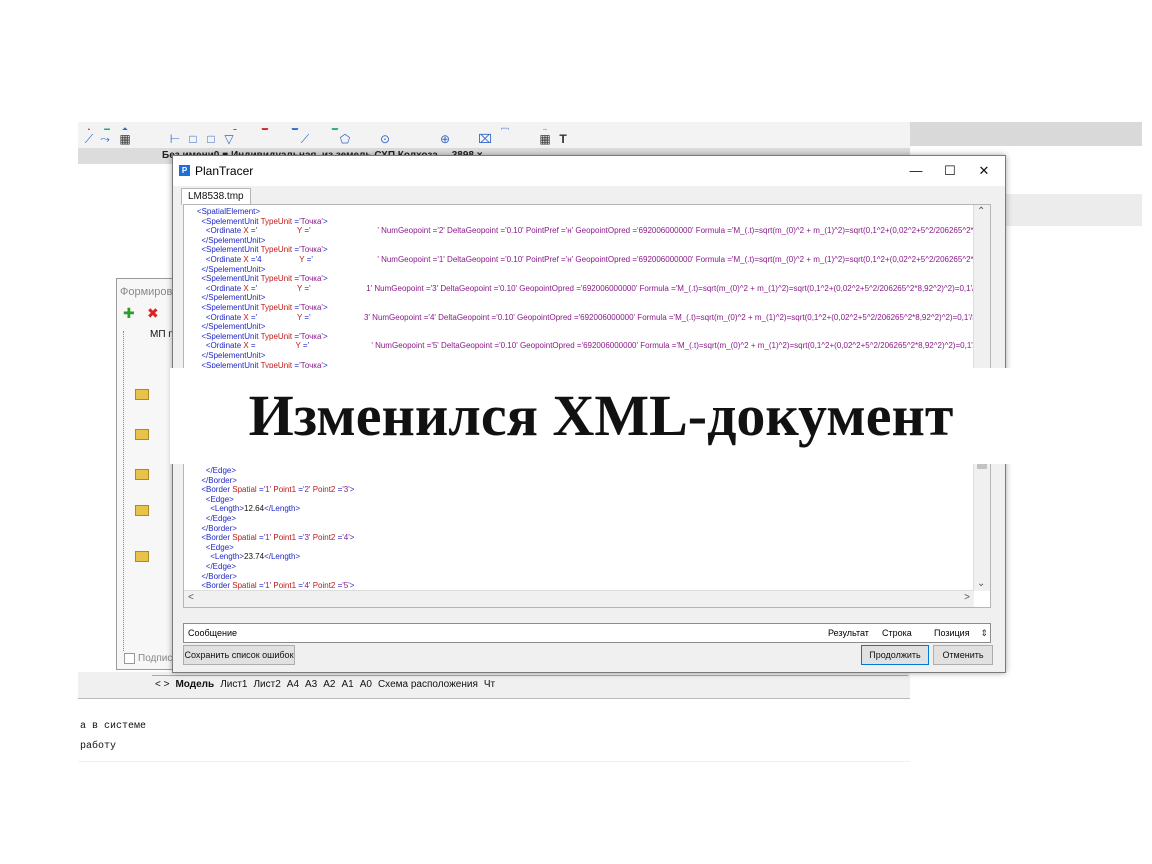  I want to click on tab-file: LM8538.tmp, so click(216, 196).